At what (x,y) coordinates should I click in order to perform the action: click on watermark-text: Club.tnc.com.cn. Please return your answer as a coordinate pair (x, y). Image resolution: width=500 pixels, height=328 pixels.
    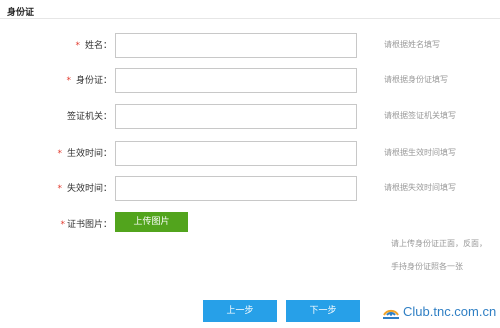
    Looking at the image, I should click on (450, 311).